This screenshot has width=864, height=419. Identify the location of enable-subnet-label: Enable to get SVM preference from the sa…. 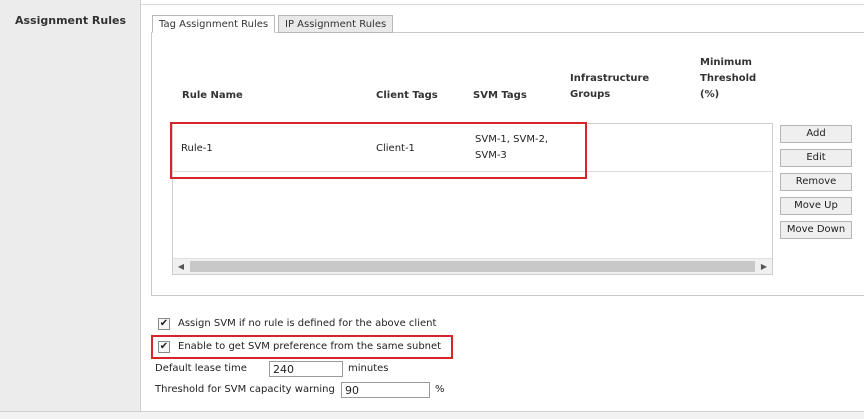
(310, 346).